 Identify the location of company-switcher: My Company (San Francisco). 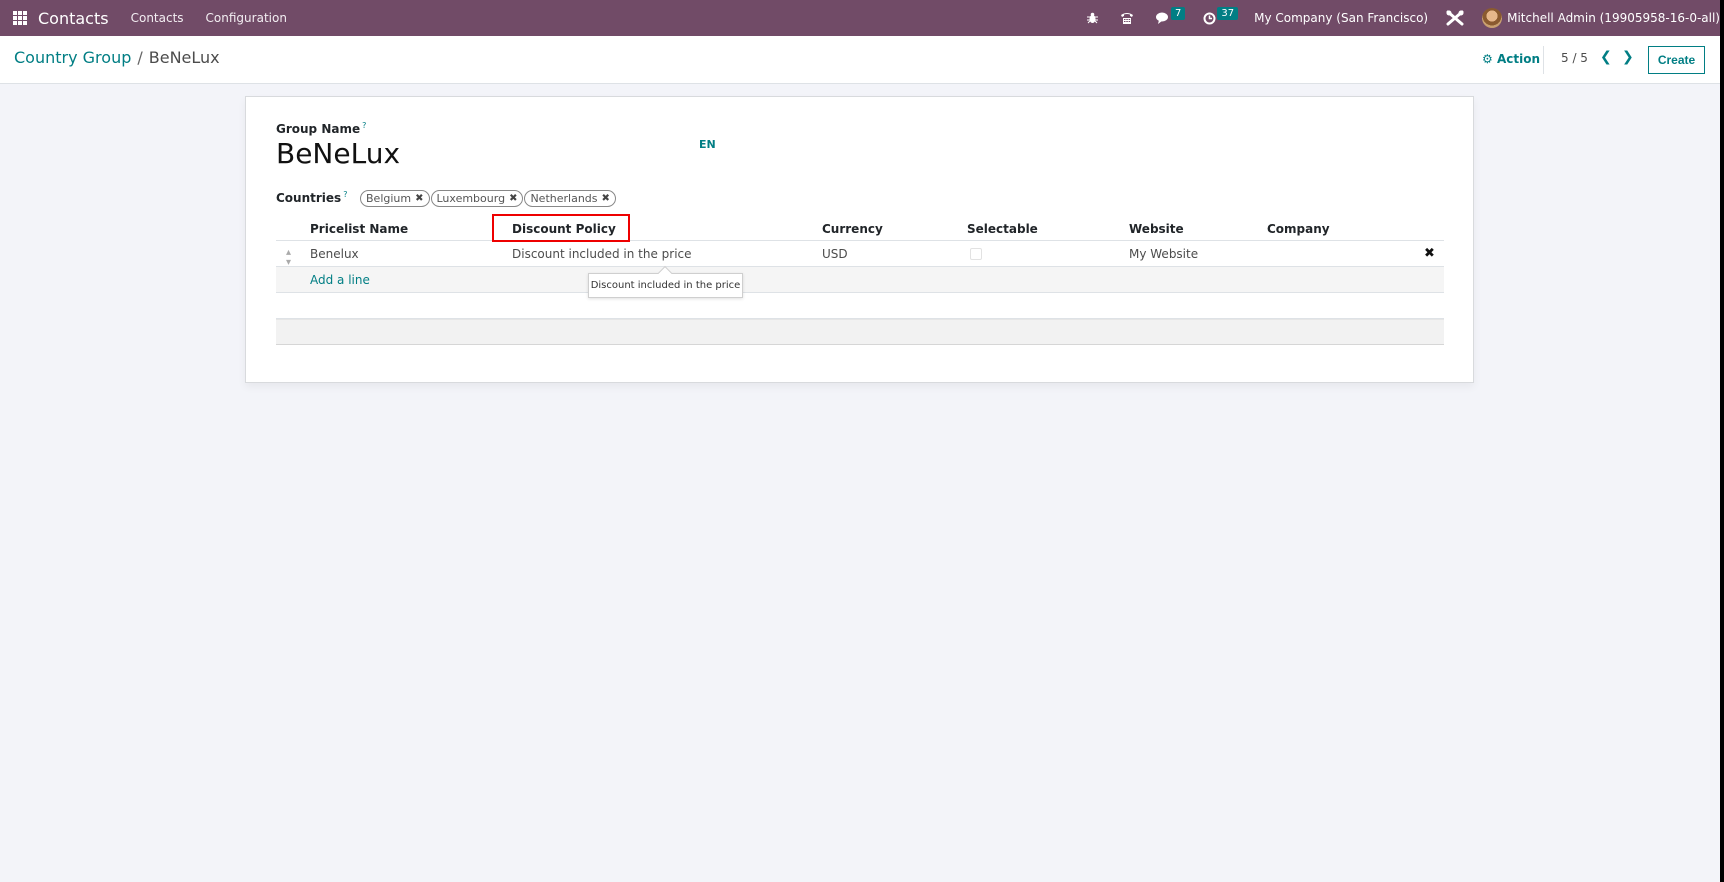
(1341, 18).